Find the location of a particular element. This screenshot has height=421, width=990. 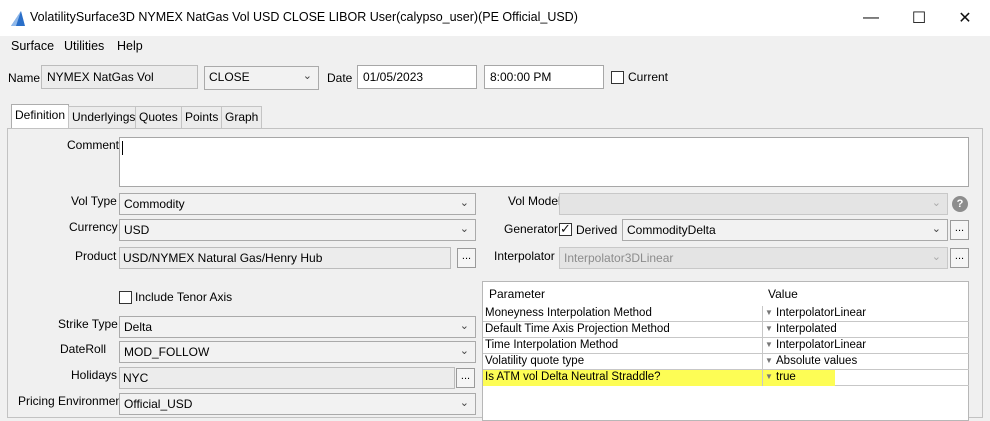

column-header-value: Value is located at coordinates (864, 294).